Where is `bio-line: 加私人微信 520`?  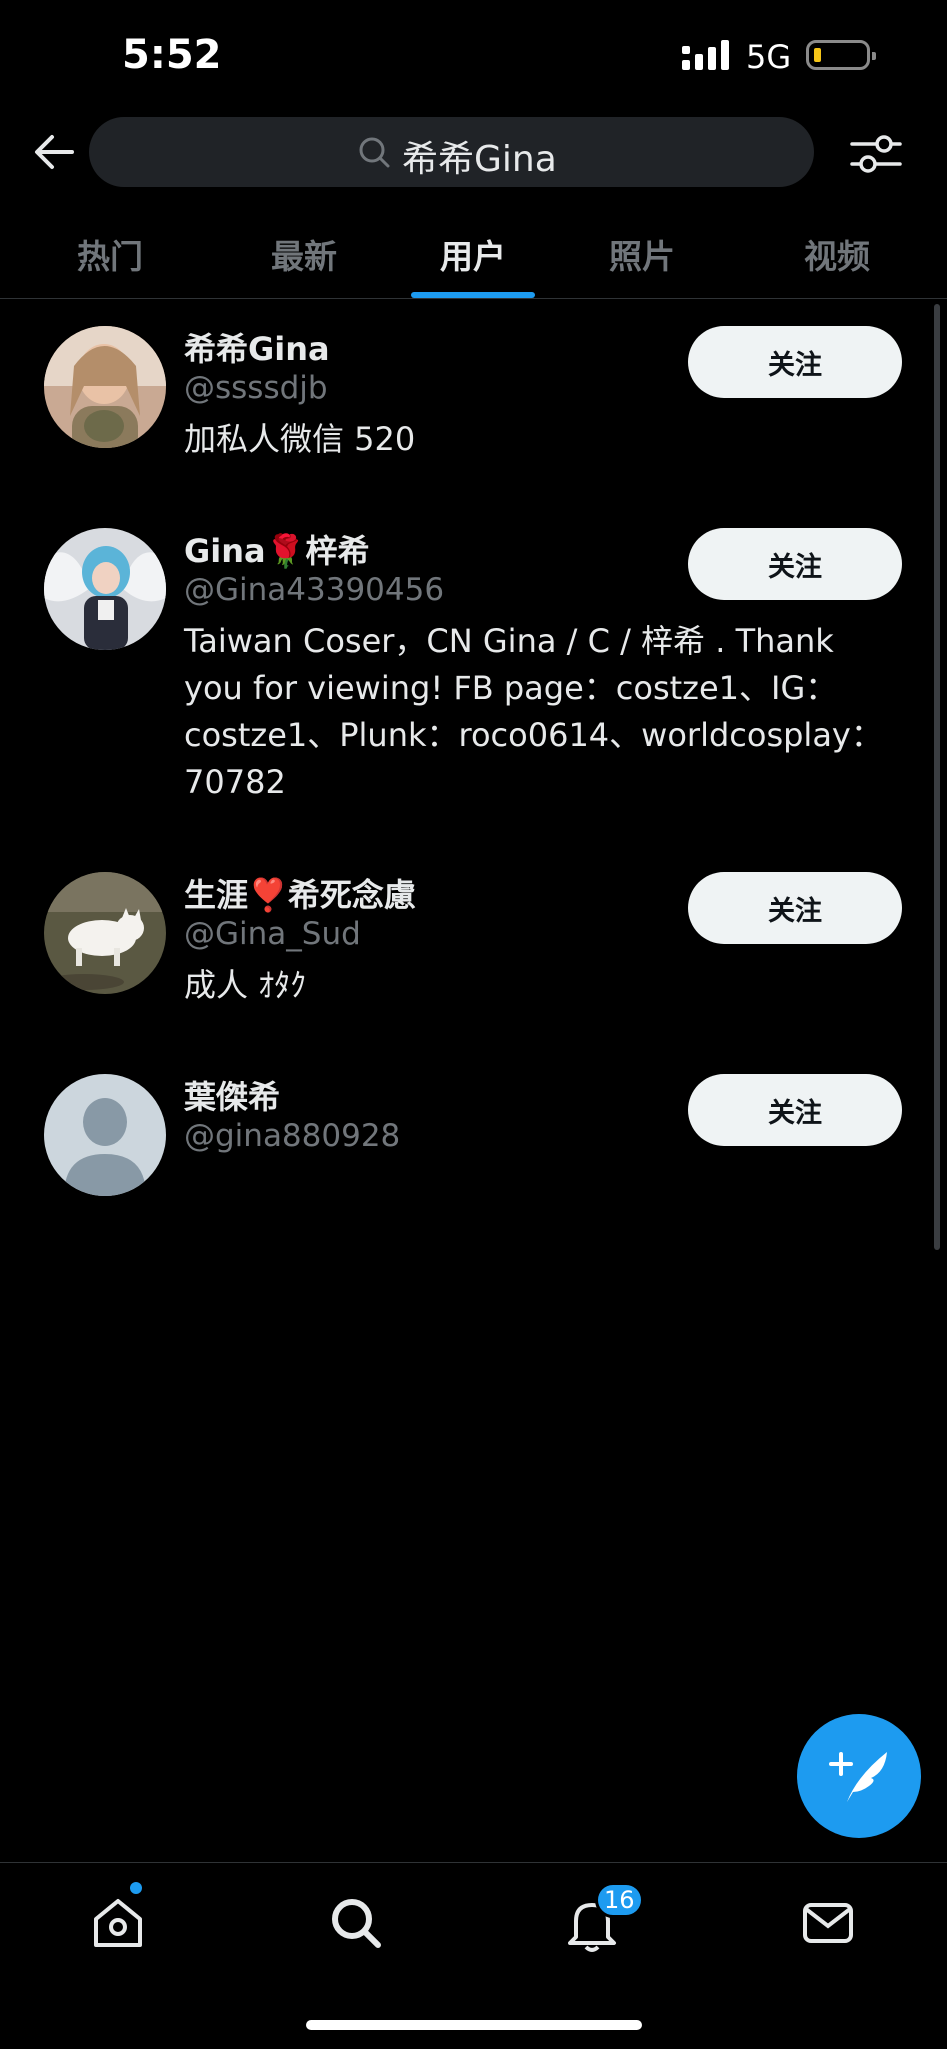 bio-line: 加私人微信 520 is located at coordinates (300, 439).